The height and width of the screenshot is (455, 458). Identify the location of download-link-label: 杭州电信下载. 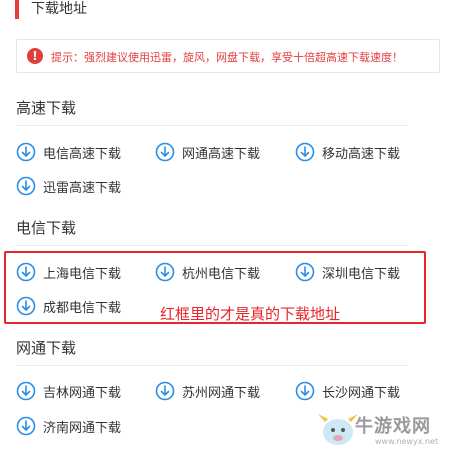
(221, 274).